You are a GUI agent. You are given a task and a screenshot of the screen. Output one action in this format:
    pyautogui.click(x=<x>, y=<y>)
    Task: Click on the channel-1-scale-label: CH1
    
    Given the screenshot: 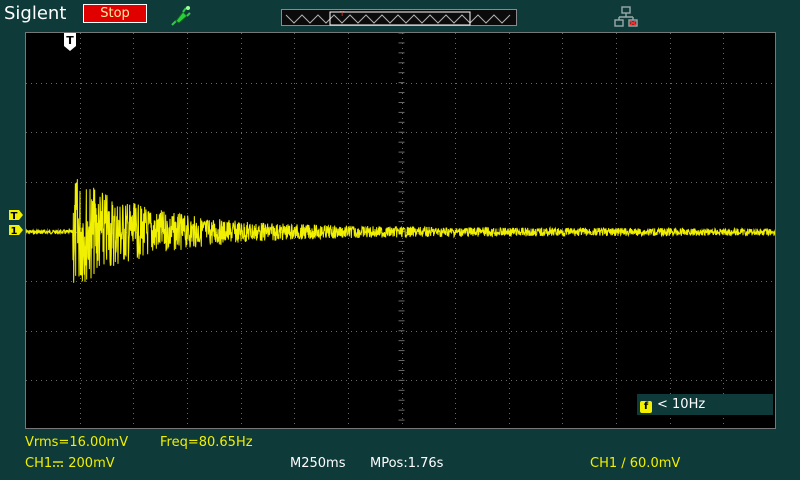 What is the action you would take?
    pyautogui.click(x=39, y=463)
    